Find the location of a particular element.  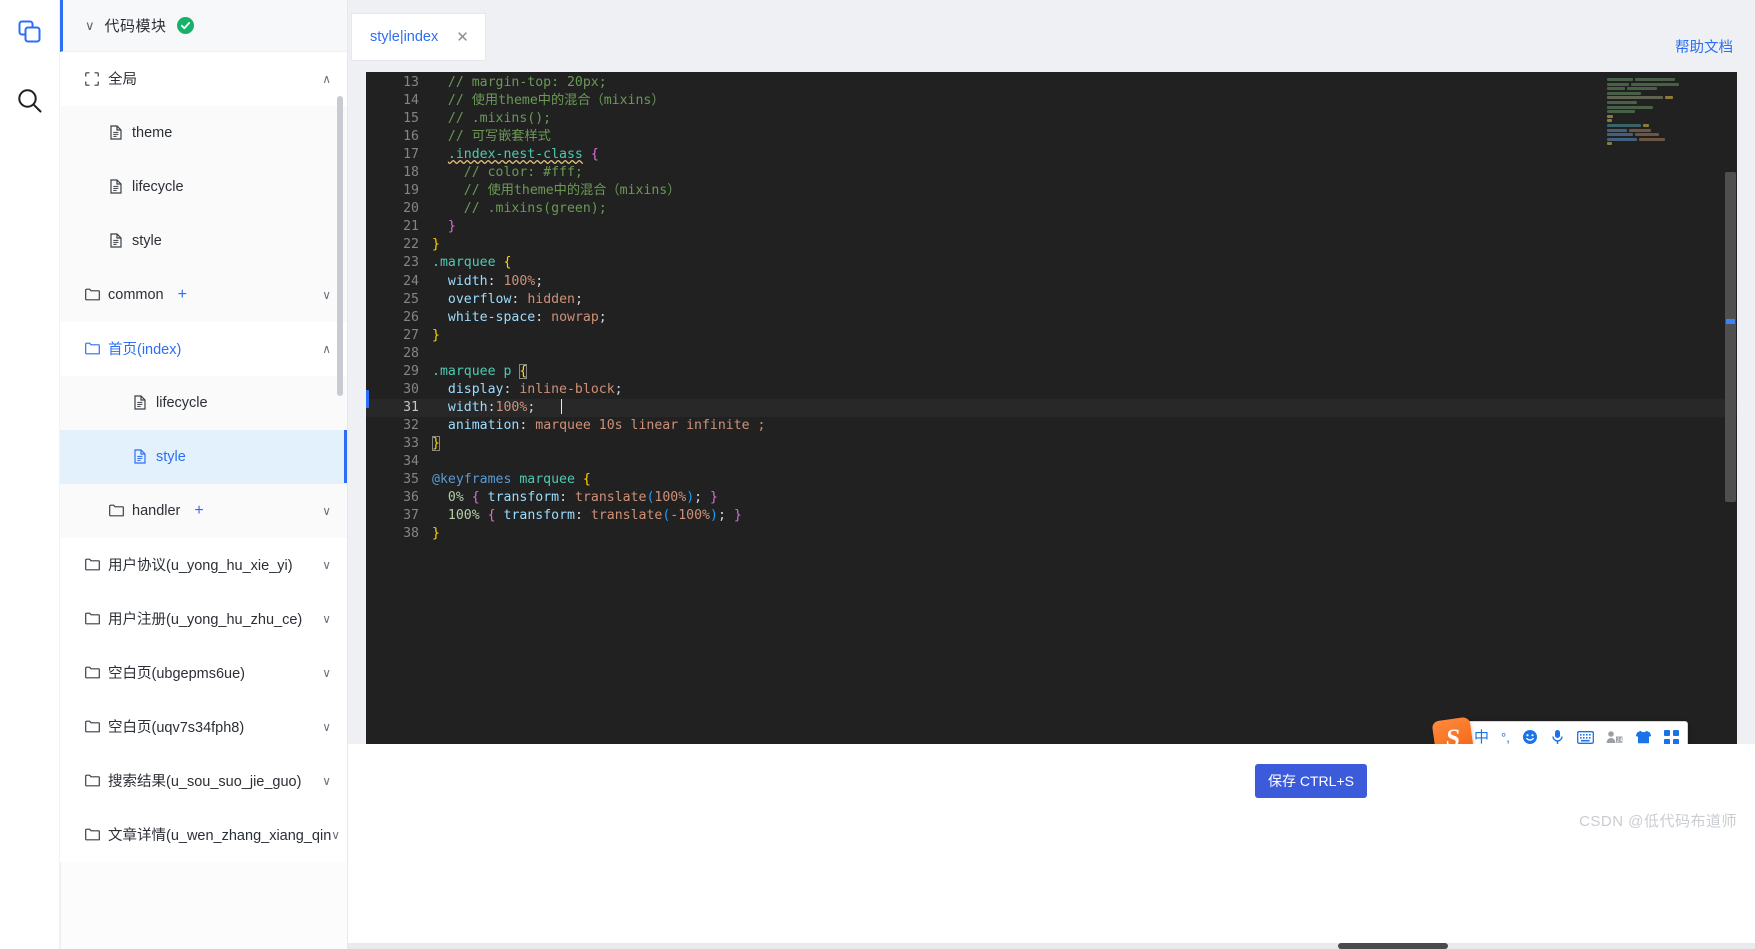

code-line-text: 100% { transform: translate(-100%); } is located at coordinates (587, 516).